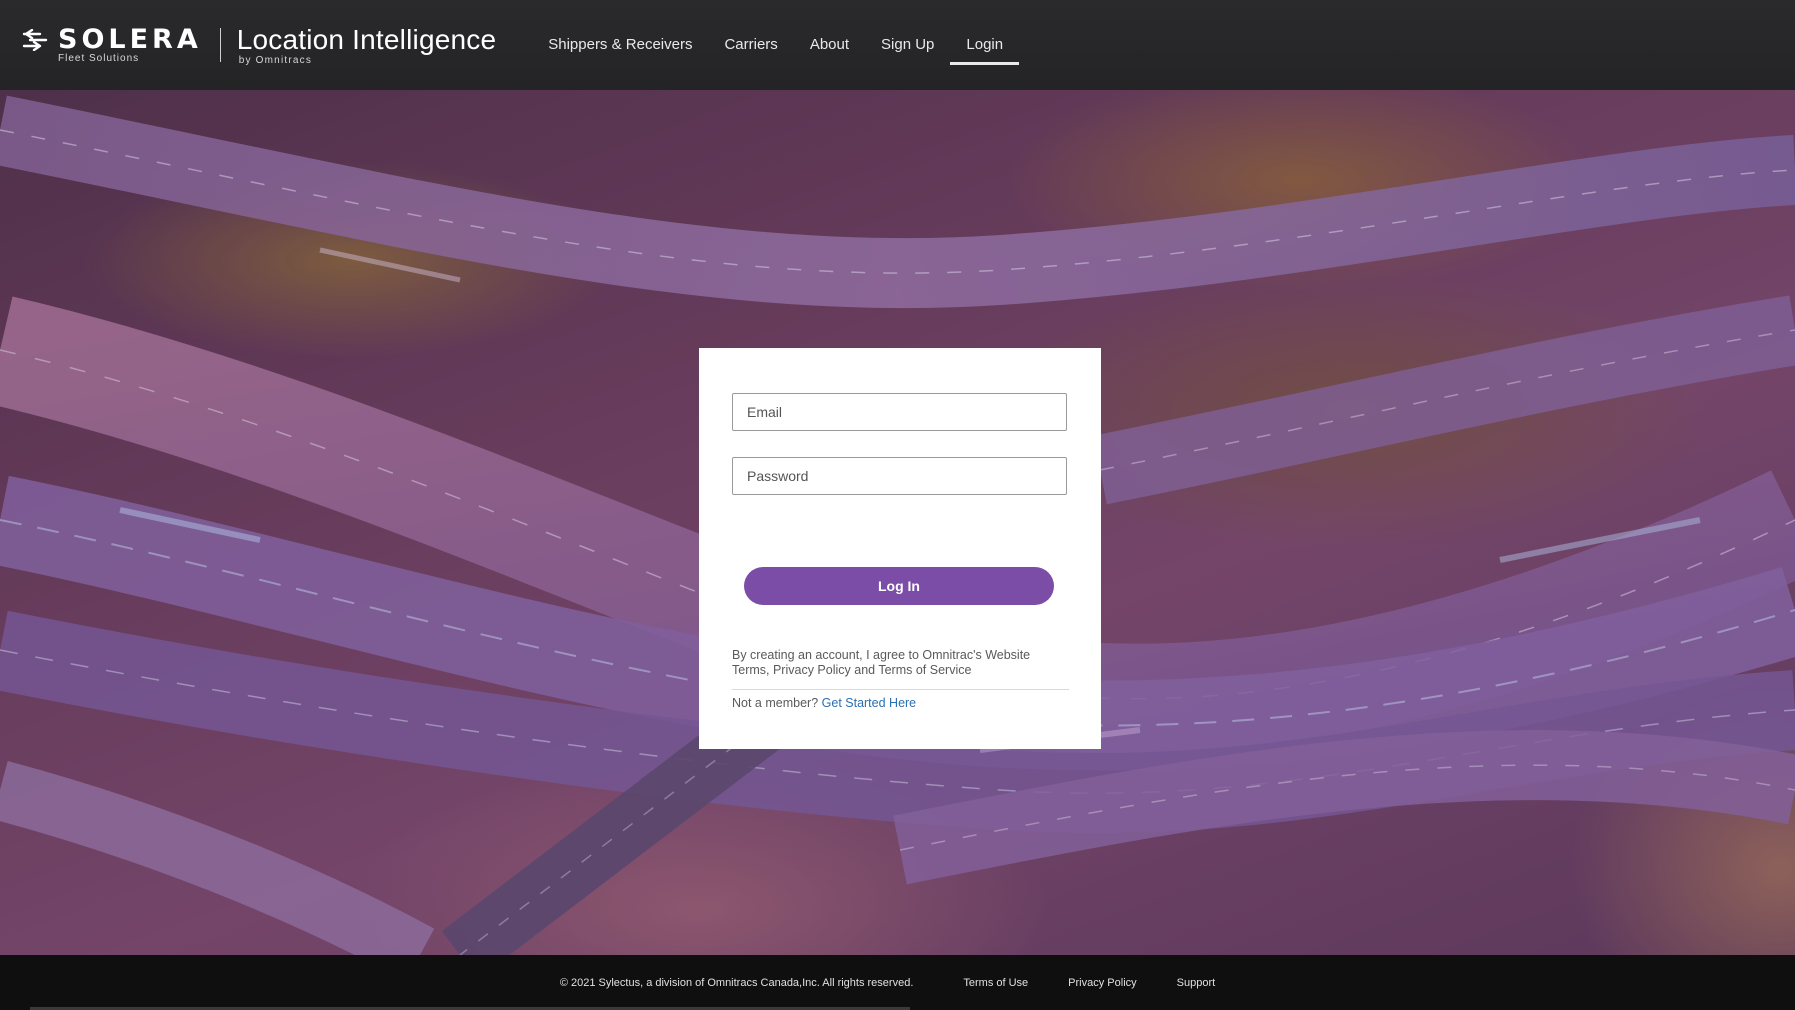 Image resolution: width=1795 pixels, height=1010 pixels. I want to click on product-logo: Location Intelligence by Omnitracs, so click(366, 44).